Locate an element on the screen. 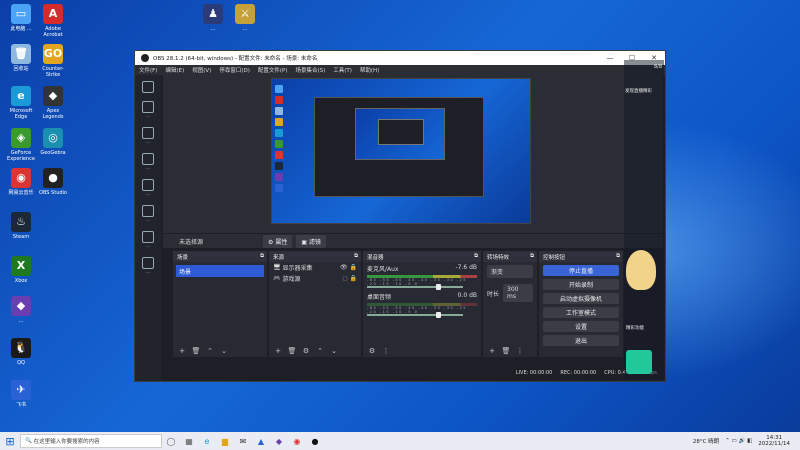  weather-text: 28°C 晴朗 is located at coordinates (706, 441).